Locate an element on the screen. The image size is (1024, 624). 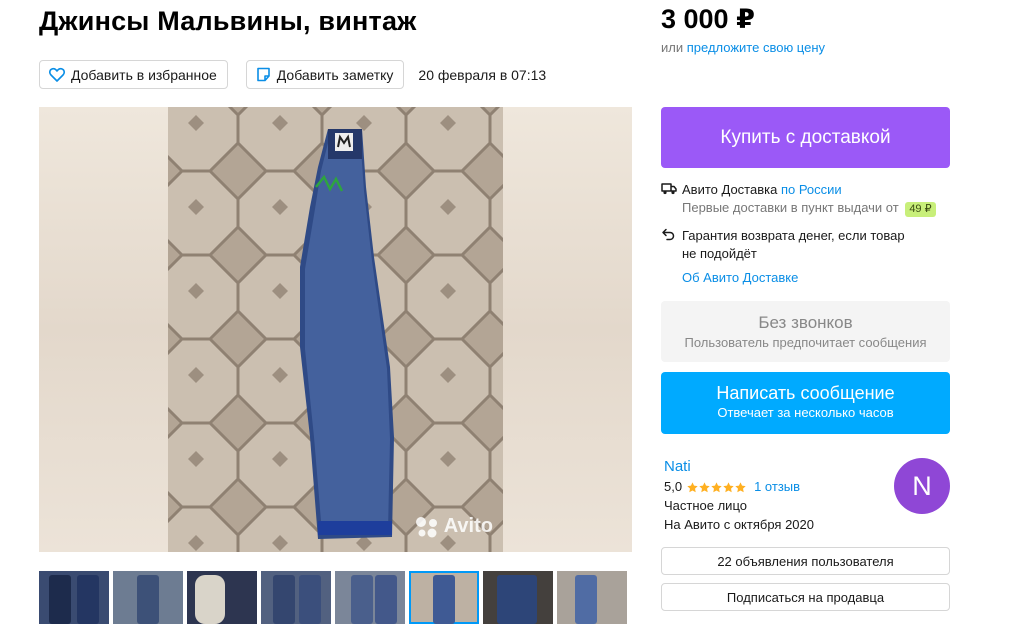
delivery-service: Авито Доставка is located at coordinates (730, 189).